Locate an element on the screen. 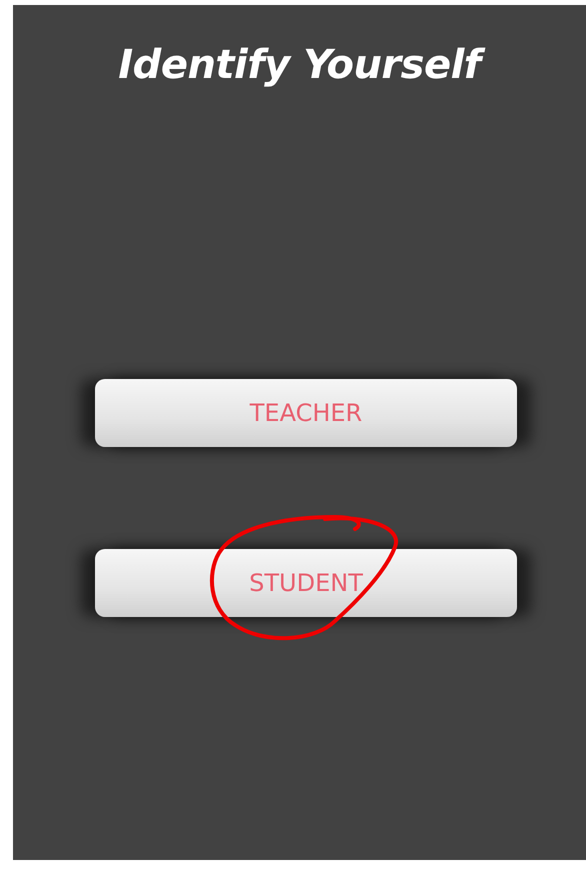 This screenshot has height=889, width=586. role-button: TEACHER is located at coordinates (306, 413).